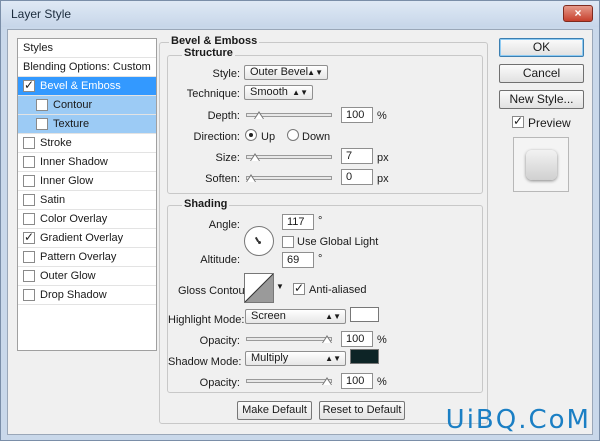  Describe the element at coordinates (327, 339) in the screenshot. I see `highlight-opacity-thumb` at that location.